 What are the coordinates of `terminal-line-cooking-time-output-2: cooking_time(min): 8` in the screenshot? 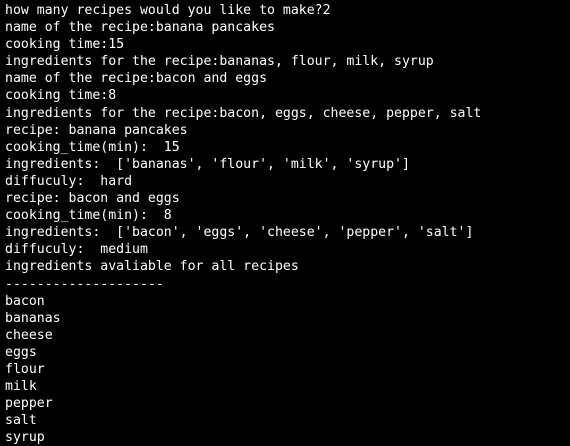 It's located at (88, 216).